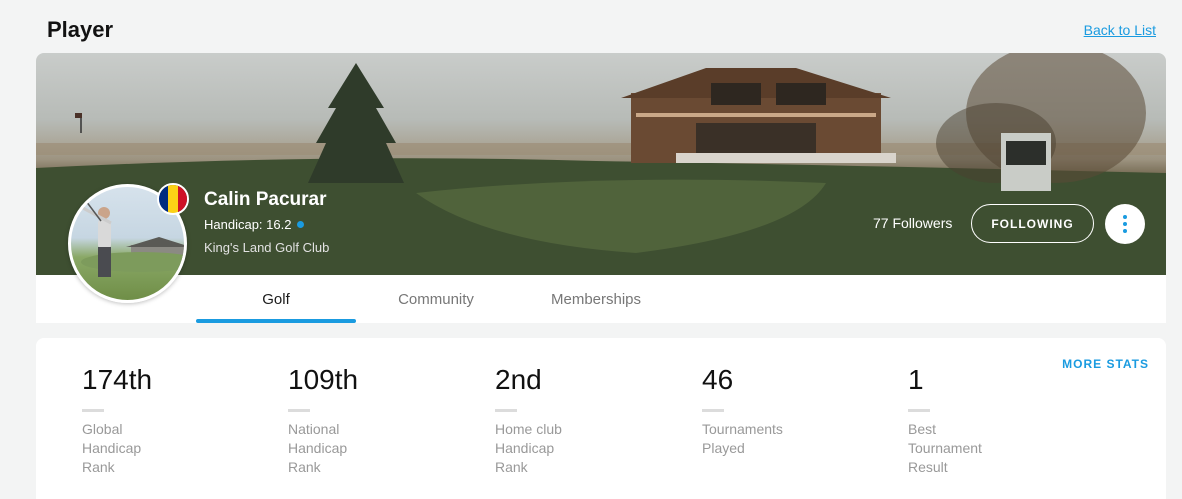 This screenshot has height=499, width=1182. Describe the element at coordinates (782, 411) in the screenshot. I see `stat-tournaments-played: 46 Tournaments Played` at that location.